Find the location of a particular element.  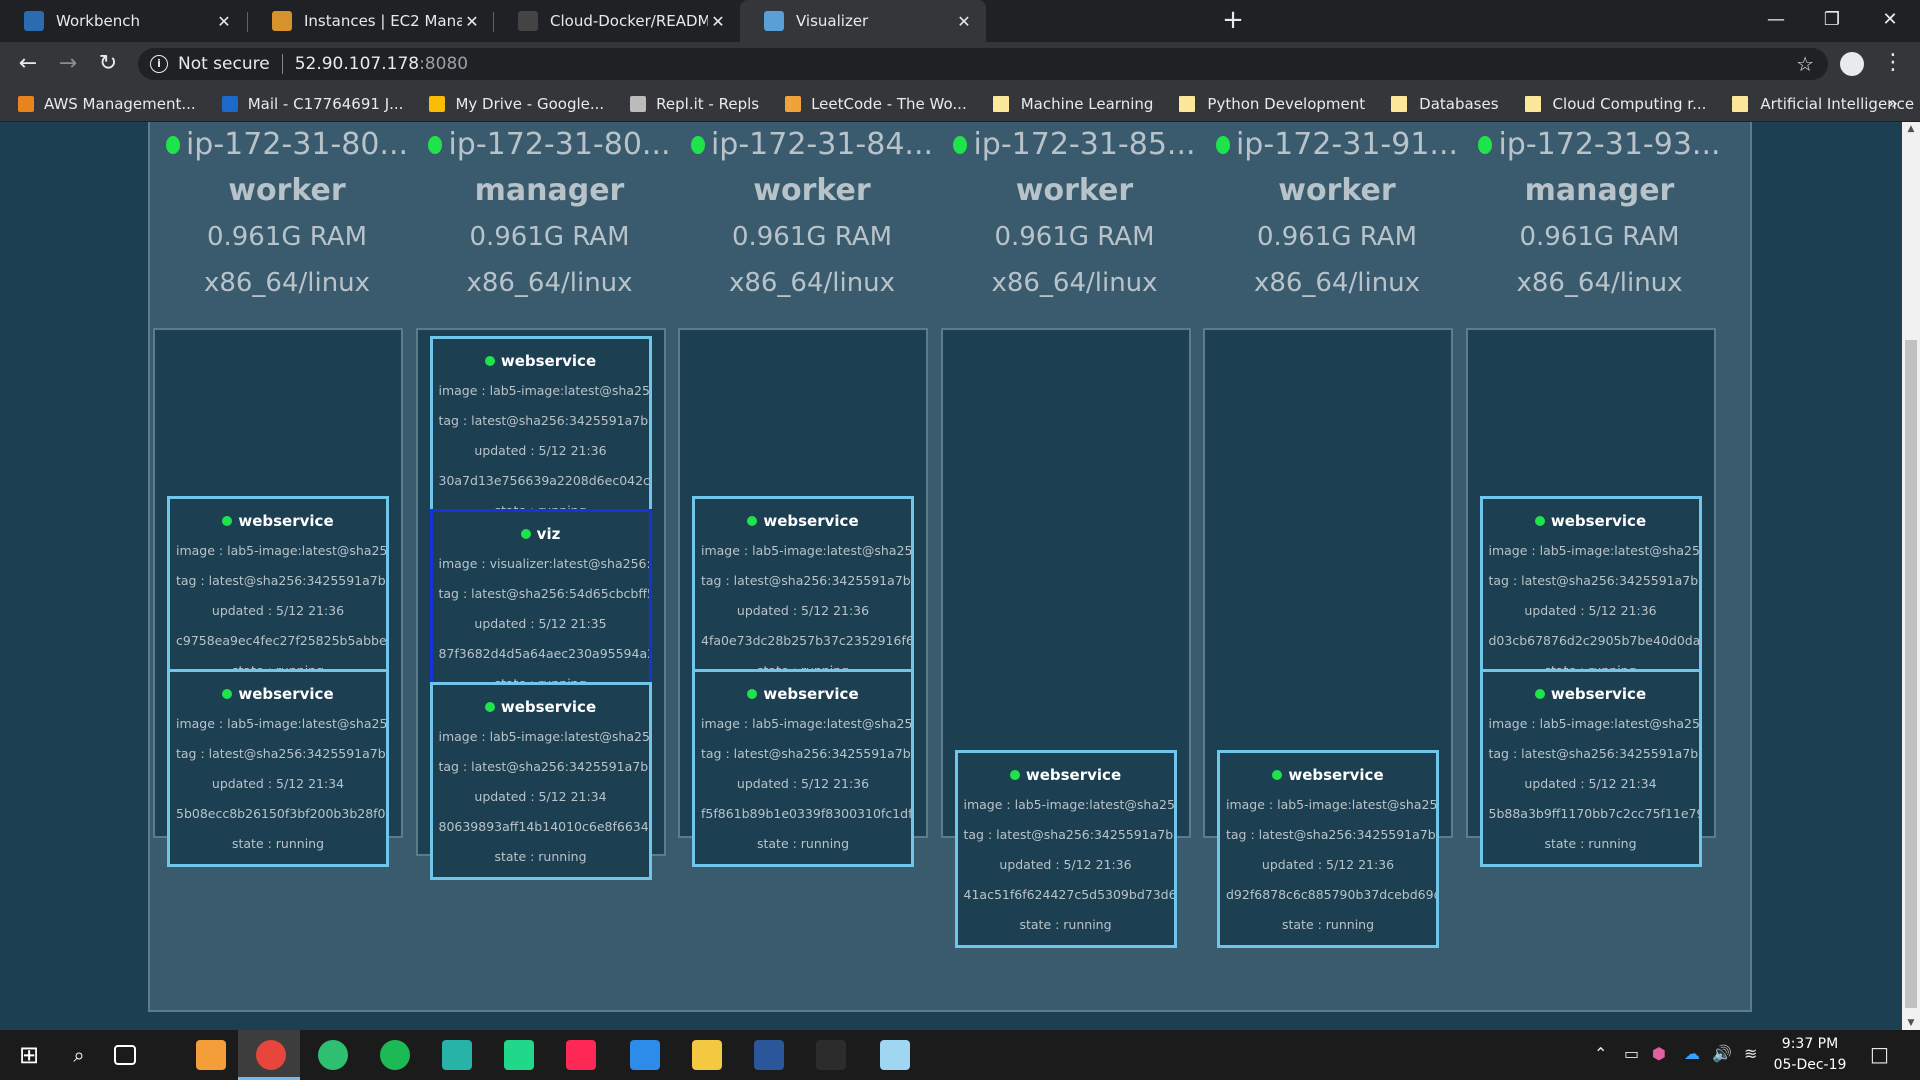

chrome-icon is located at coordinates (271, 1055).